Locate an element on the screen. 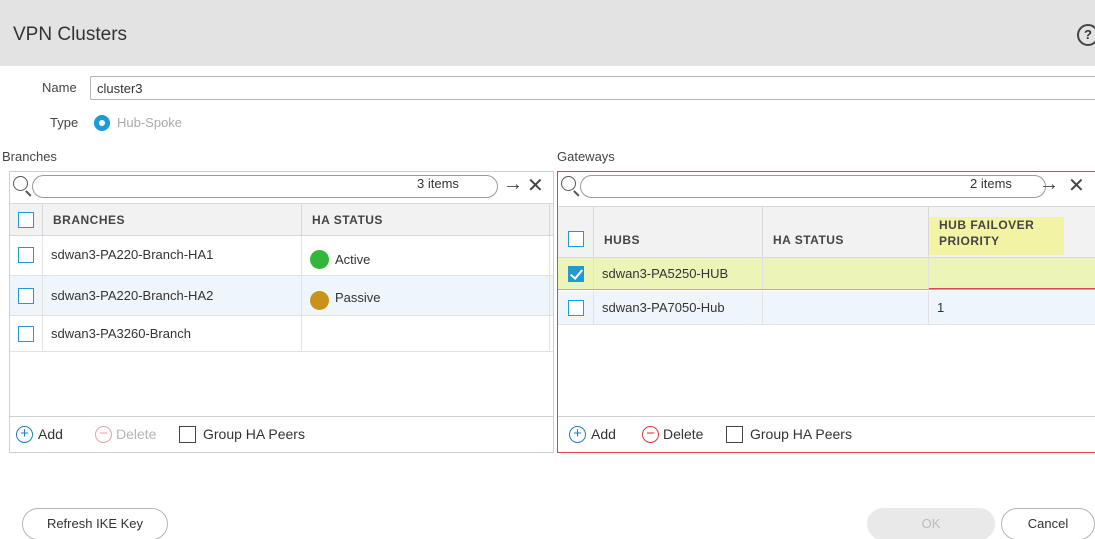  name-input is located at coordinates (592, 88).